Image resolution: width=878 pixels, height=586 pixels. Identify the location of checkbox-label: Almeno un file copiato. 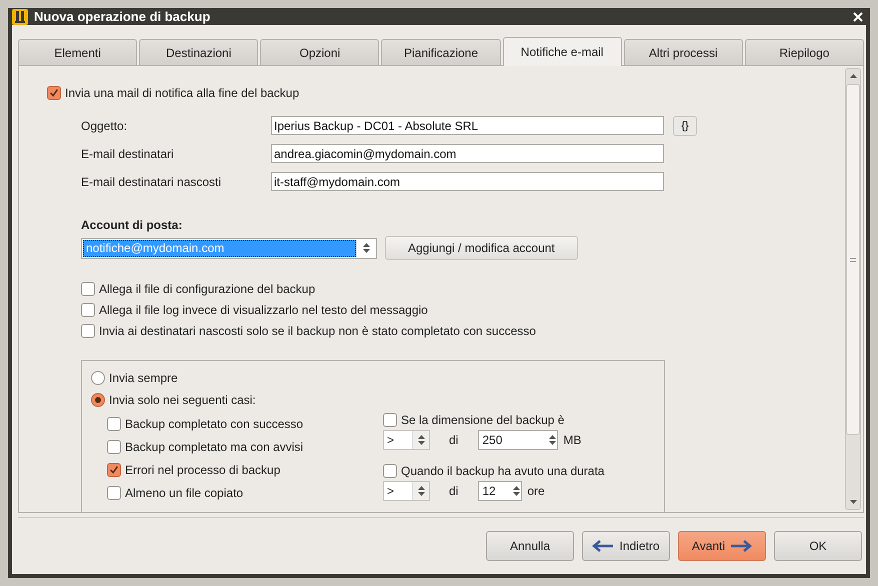
(184, 493).